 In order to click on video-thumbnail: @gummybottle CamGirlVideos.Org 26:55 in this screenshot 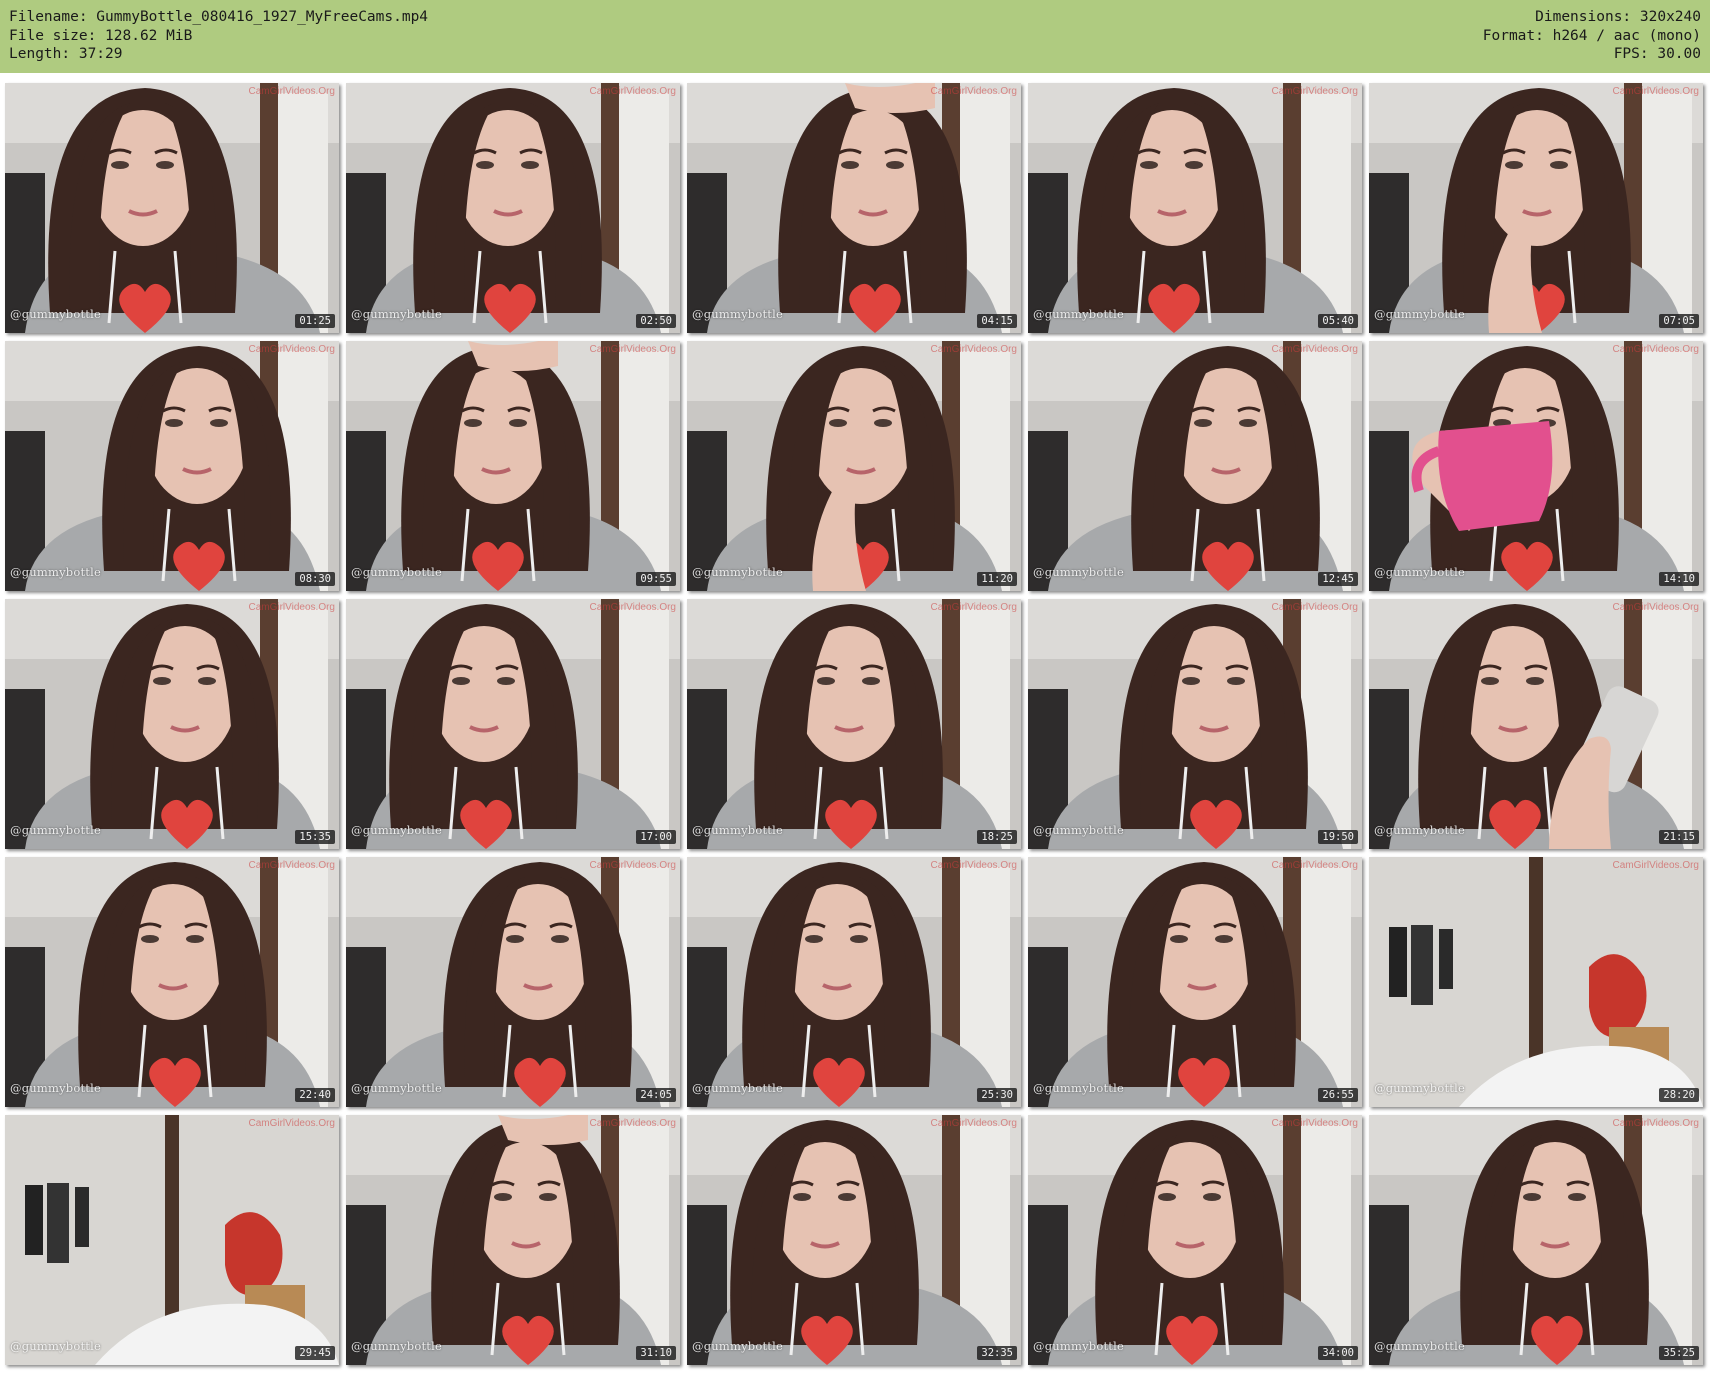, I will do `click(1195, 982)`.